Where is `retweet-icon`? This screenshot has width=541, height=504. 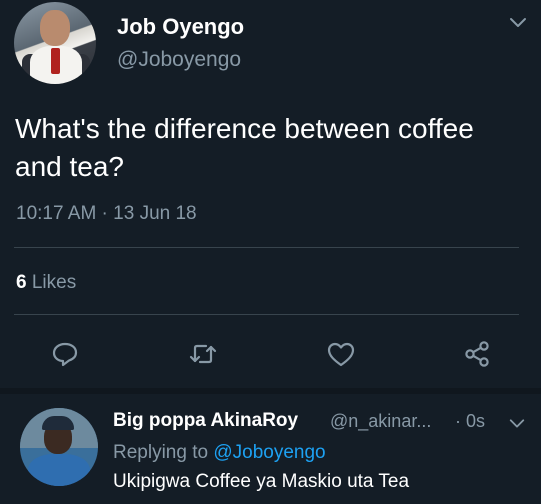 retweet-icon is located at coordinates (203, 354).